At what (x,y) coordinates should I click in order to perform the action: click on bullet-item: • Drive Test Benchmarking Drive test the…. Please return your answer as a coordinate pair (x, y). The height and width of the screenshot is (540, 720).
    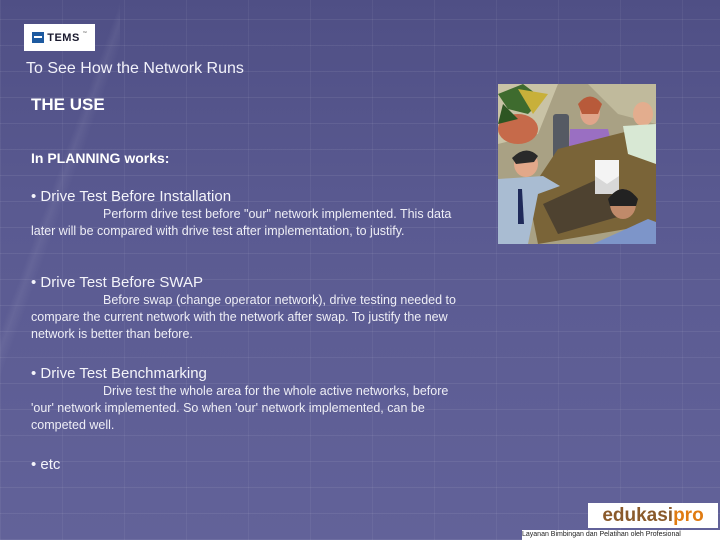
    Looking at the image, I should click on (251, 399).